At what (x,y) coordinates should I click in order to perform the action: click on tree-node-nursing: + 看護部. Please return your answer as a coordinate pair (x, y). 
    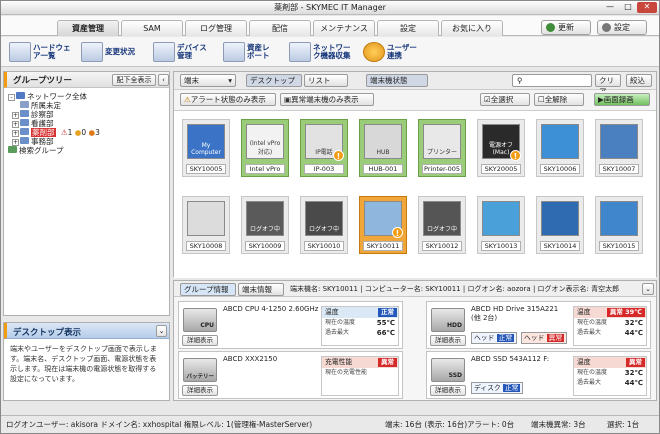
    Looking at the image, I should click on (88, 123).